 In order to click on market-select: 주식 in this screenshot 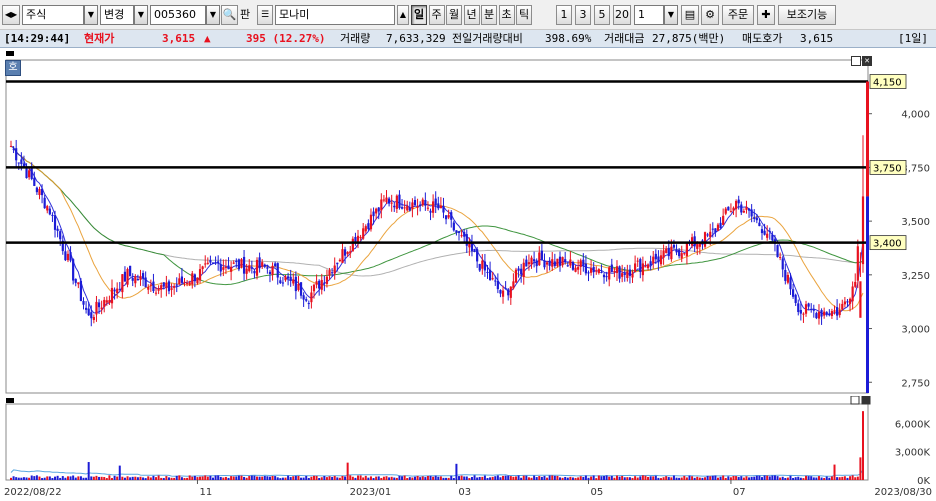, I will do `click(53, 15)`.